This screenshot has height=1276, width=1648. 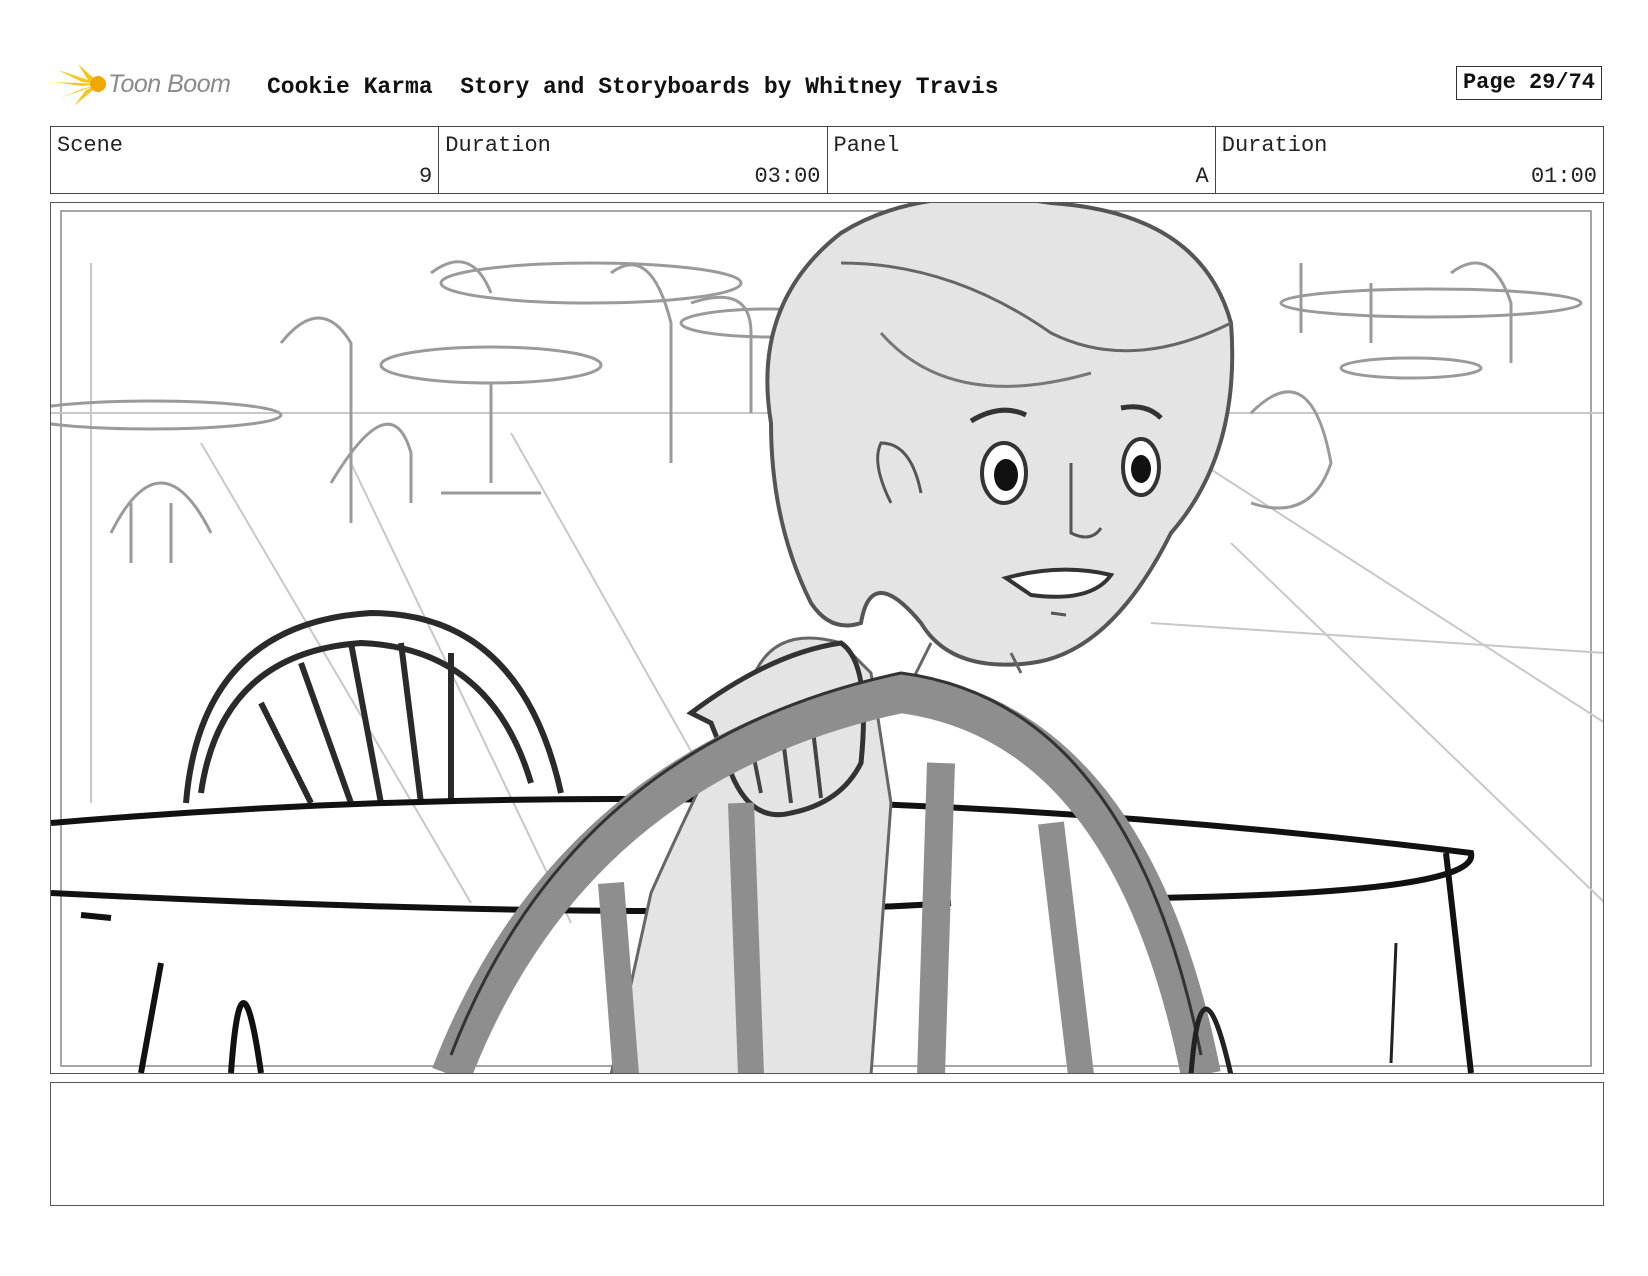 What do you see at coordinates (426, 176) in the screenshot?
I see `scene-value: 9` at bounding box center [426, 176].